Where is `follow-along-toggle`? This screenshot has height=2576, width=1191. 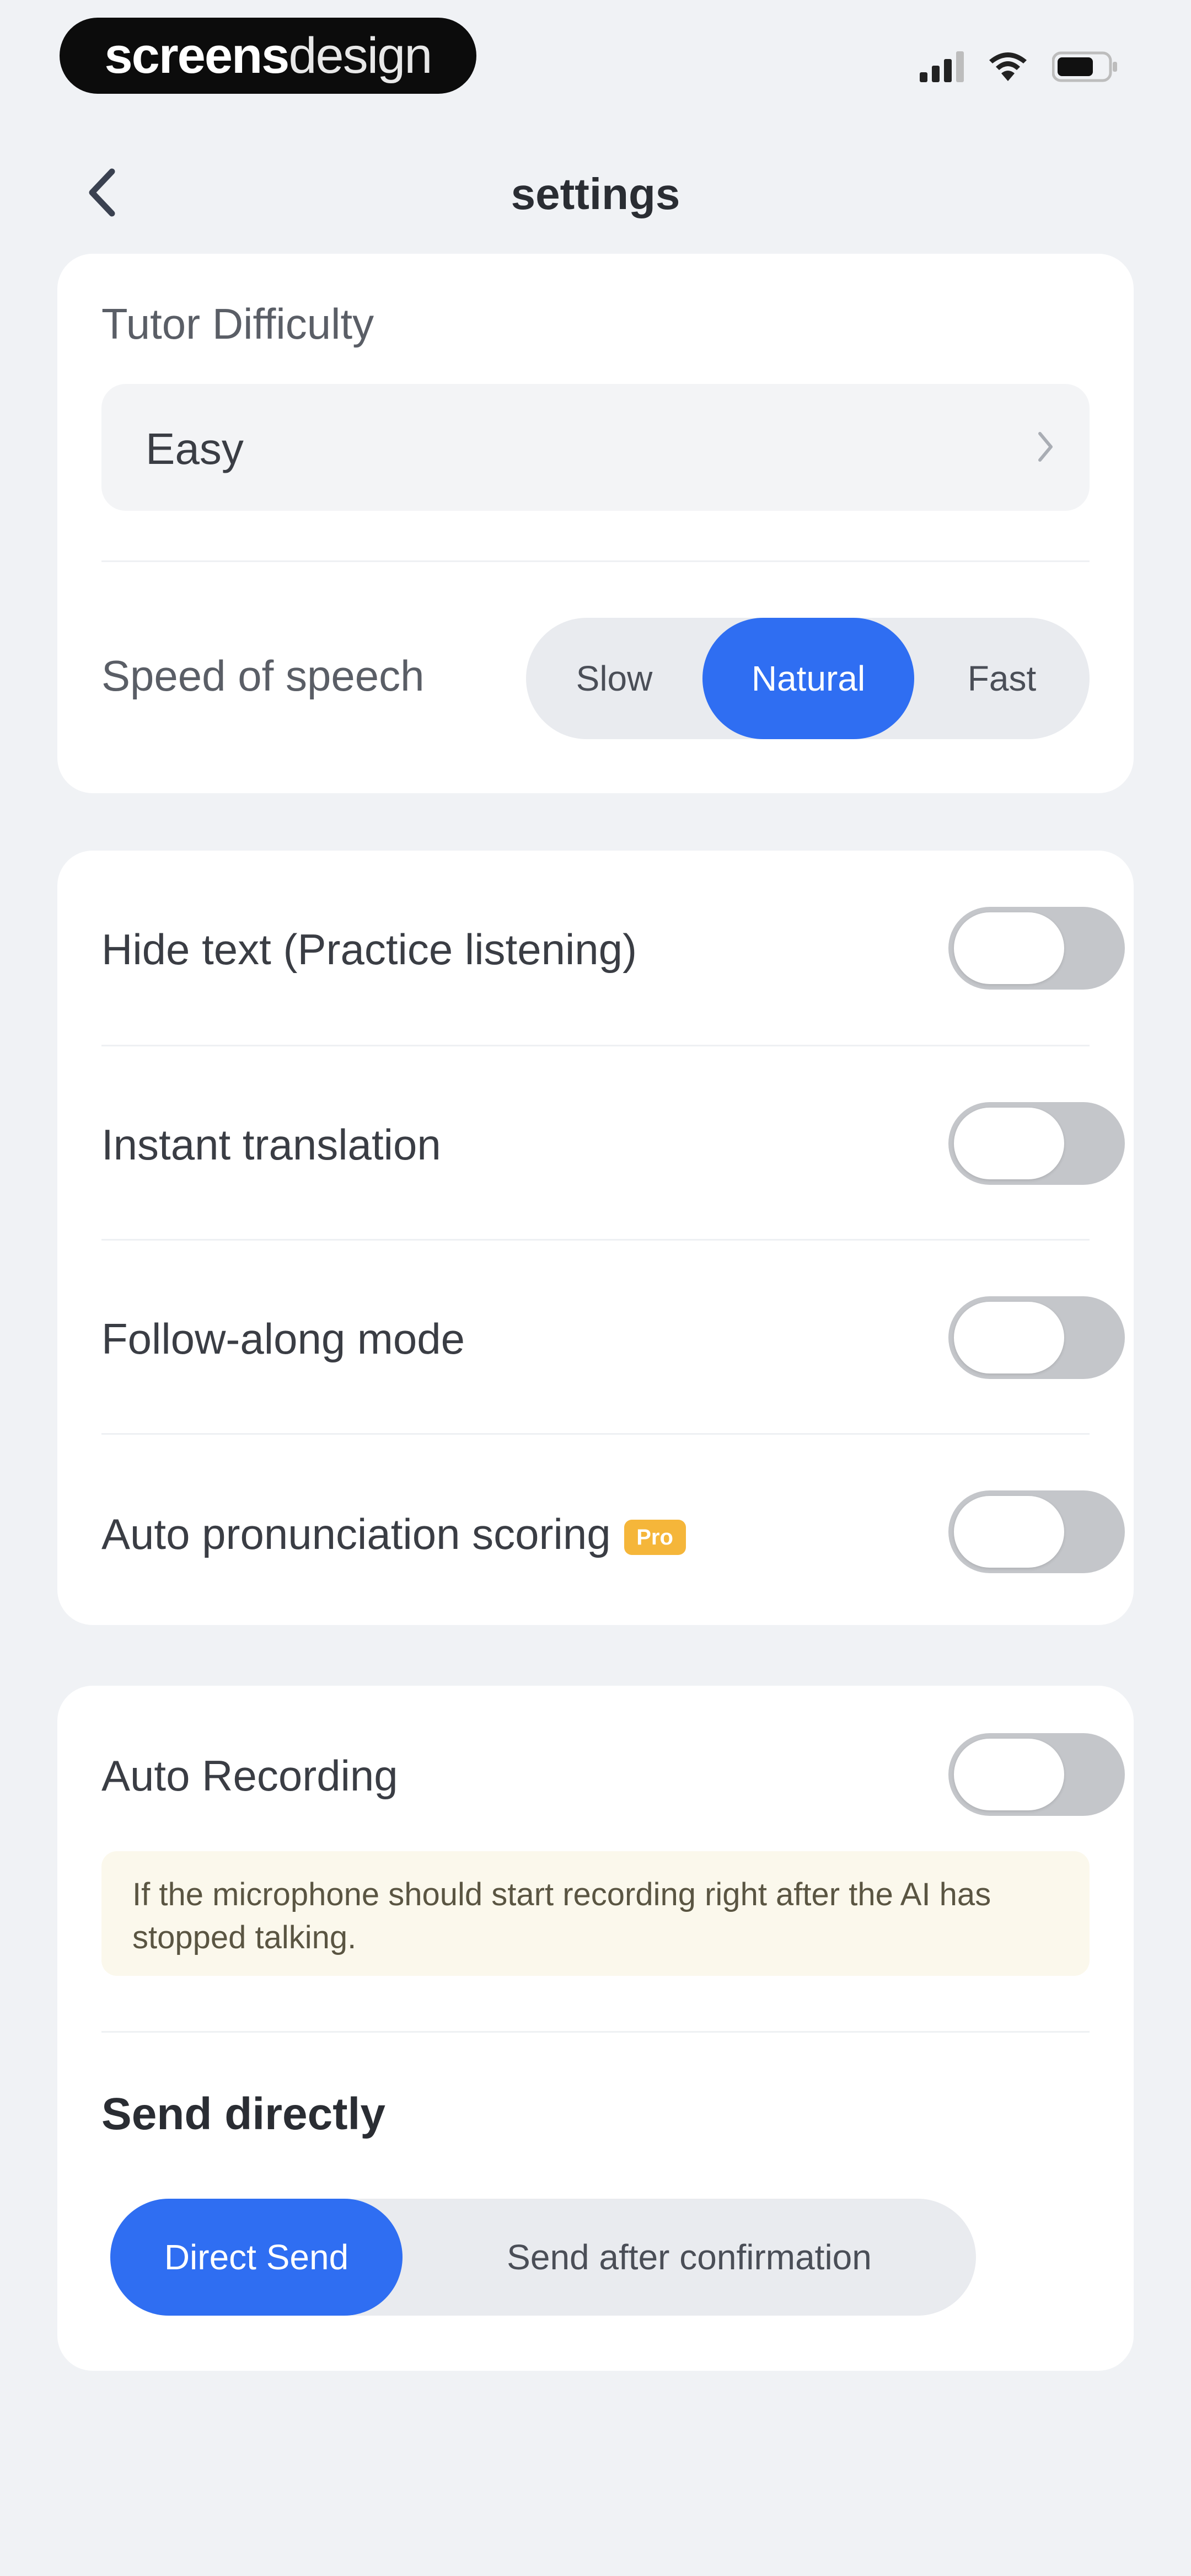
follow-along-toggle is located at coordinates (1036, 1337).